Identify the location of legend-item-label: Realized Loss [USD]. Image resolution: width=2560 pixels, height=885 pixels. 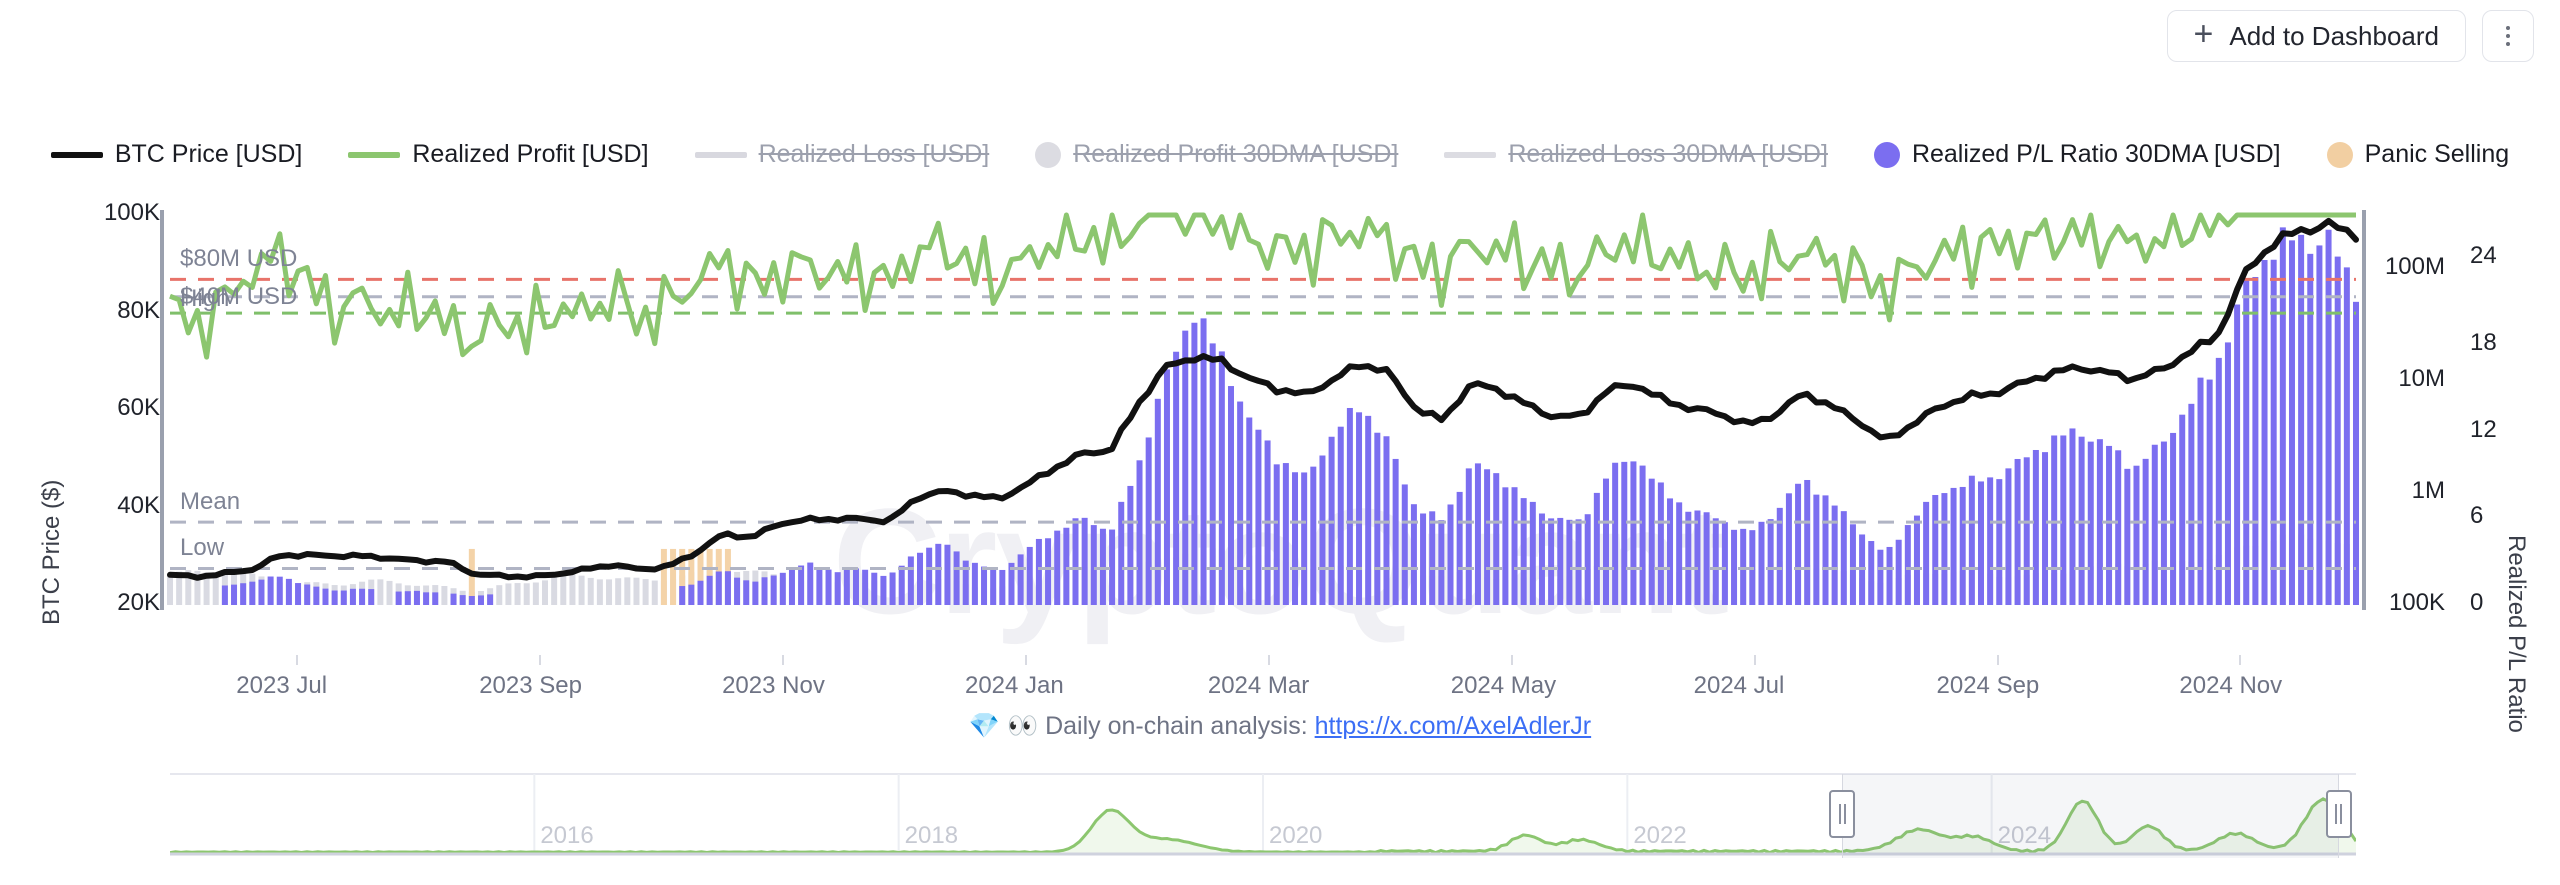
(874, 154).